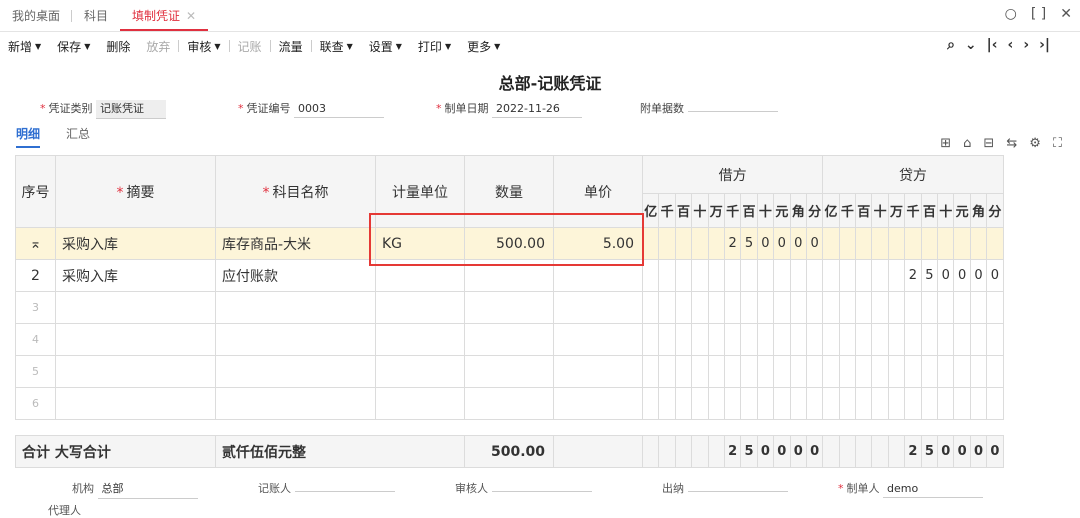 The width and height of the screenshot is (1080, 518). I want to click on table-row: ⌅ 采购入库 库存商品-大米 KG 500.00 5.00 2 5 0 0 0 0, so click(509, 243).